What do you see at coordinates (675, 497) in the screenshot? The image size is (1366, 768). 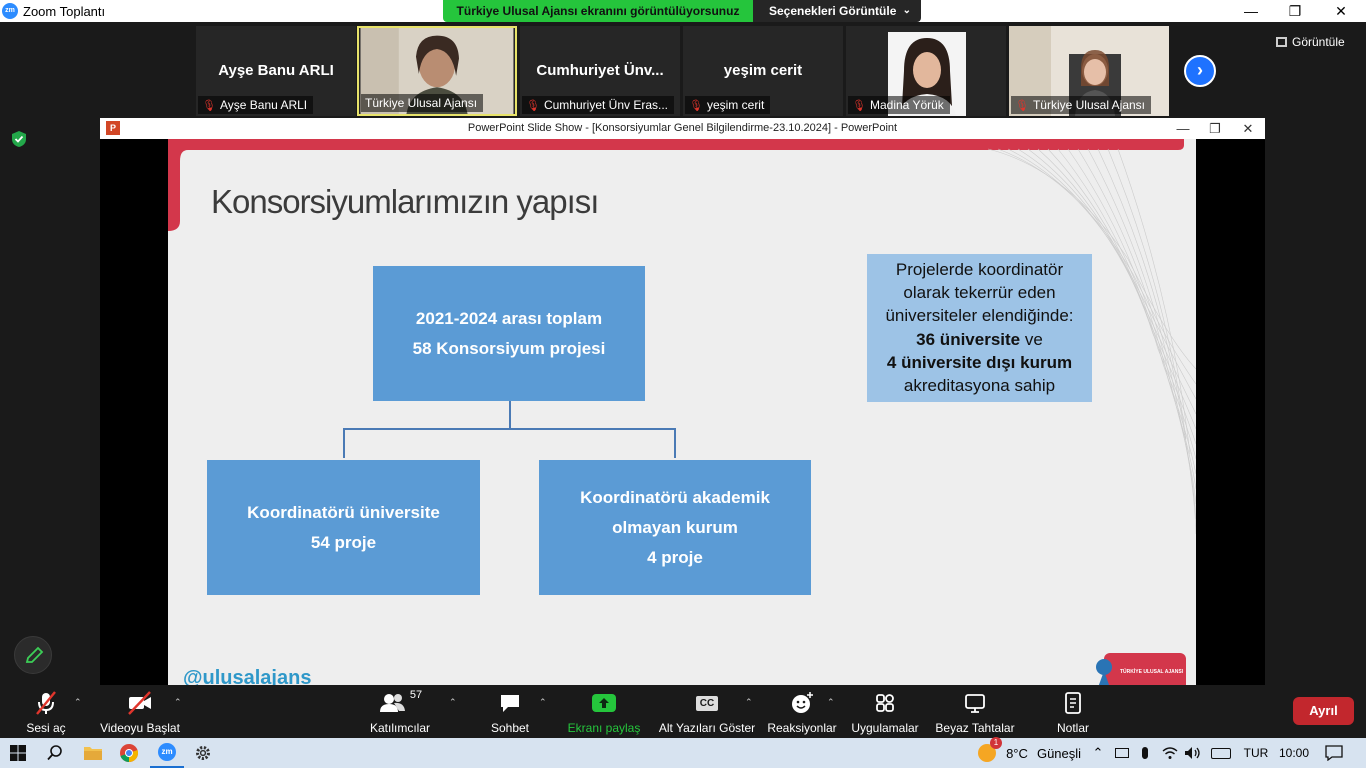 I see `non-academic-coordinator-line1: Koordinatörü akademik` at bounding box center [675, 497].